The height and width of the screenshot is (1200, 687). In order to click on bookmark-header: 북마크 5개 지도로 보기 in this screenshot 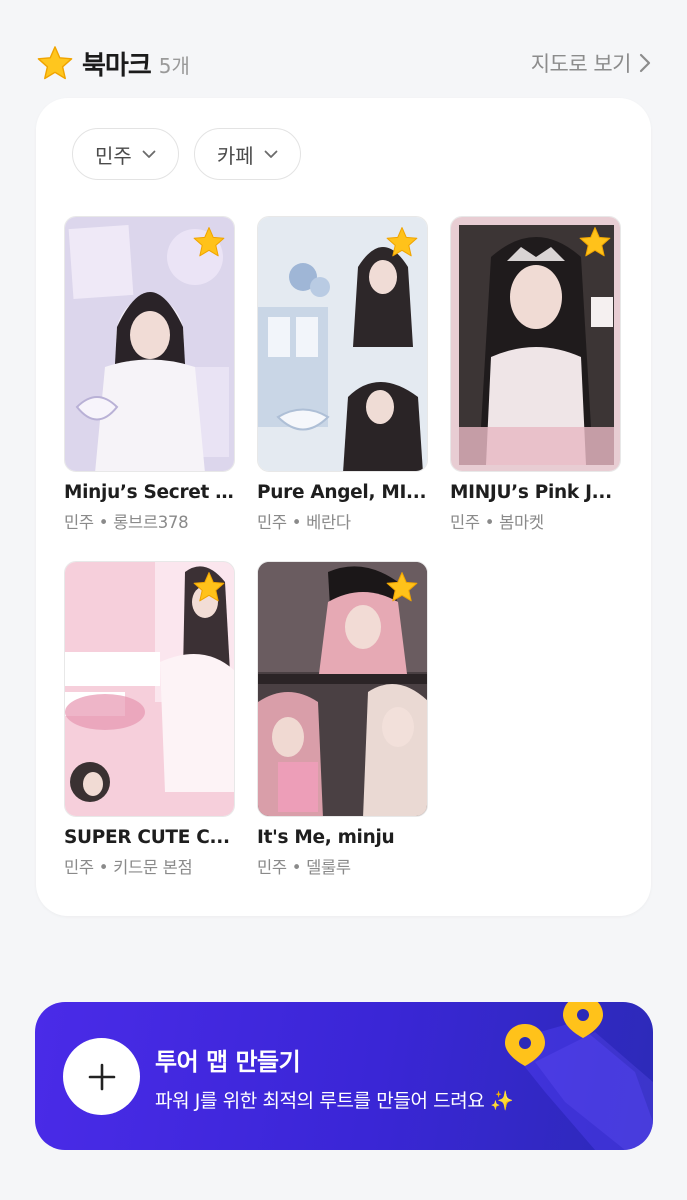, I will do `click(343, 63)`.